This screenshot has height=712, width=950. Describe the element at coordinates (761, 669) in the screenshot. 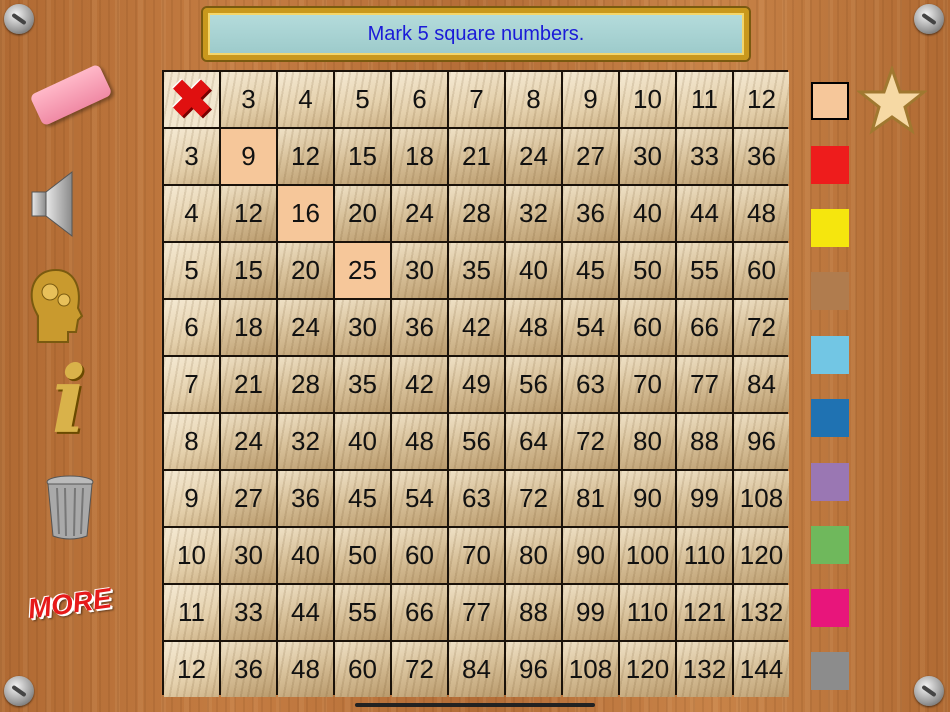

I see `product-cell: 144` at that location.